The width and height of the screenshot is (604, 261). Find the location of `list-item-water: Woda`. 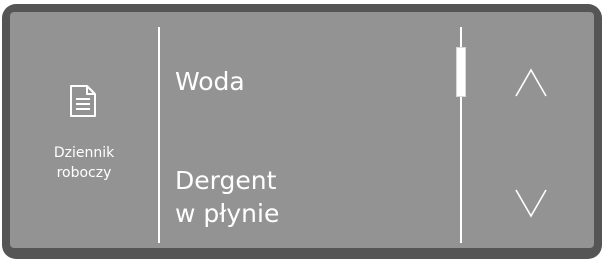

list-item-water: Woda is located at coordinates (210, 81).